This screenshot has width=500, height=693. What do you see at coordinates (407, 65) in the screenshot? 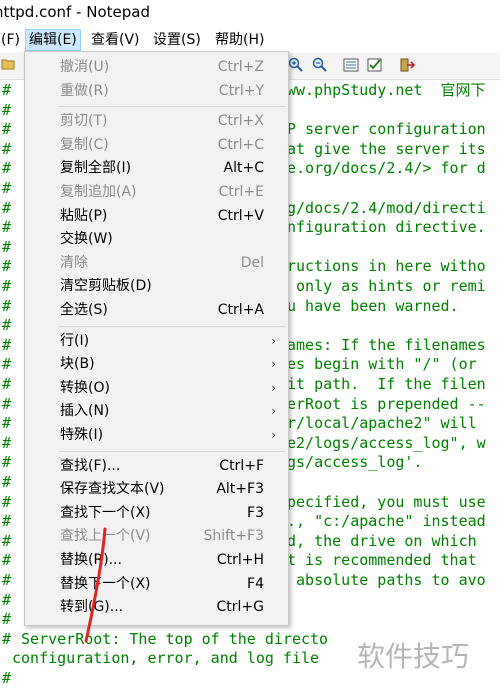
I see `exit-icon` at bounding box center [407, 65].